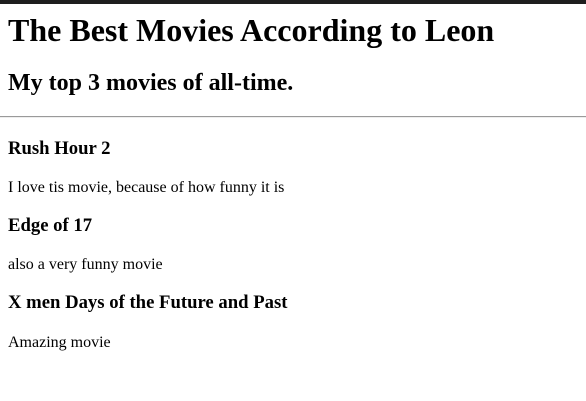  I want to click on top-border, so click(293, 2).